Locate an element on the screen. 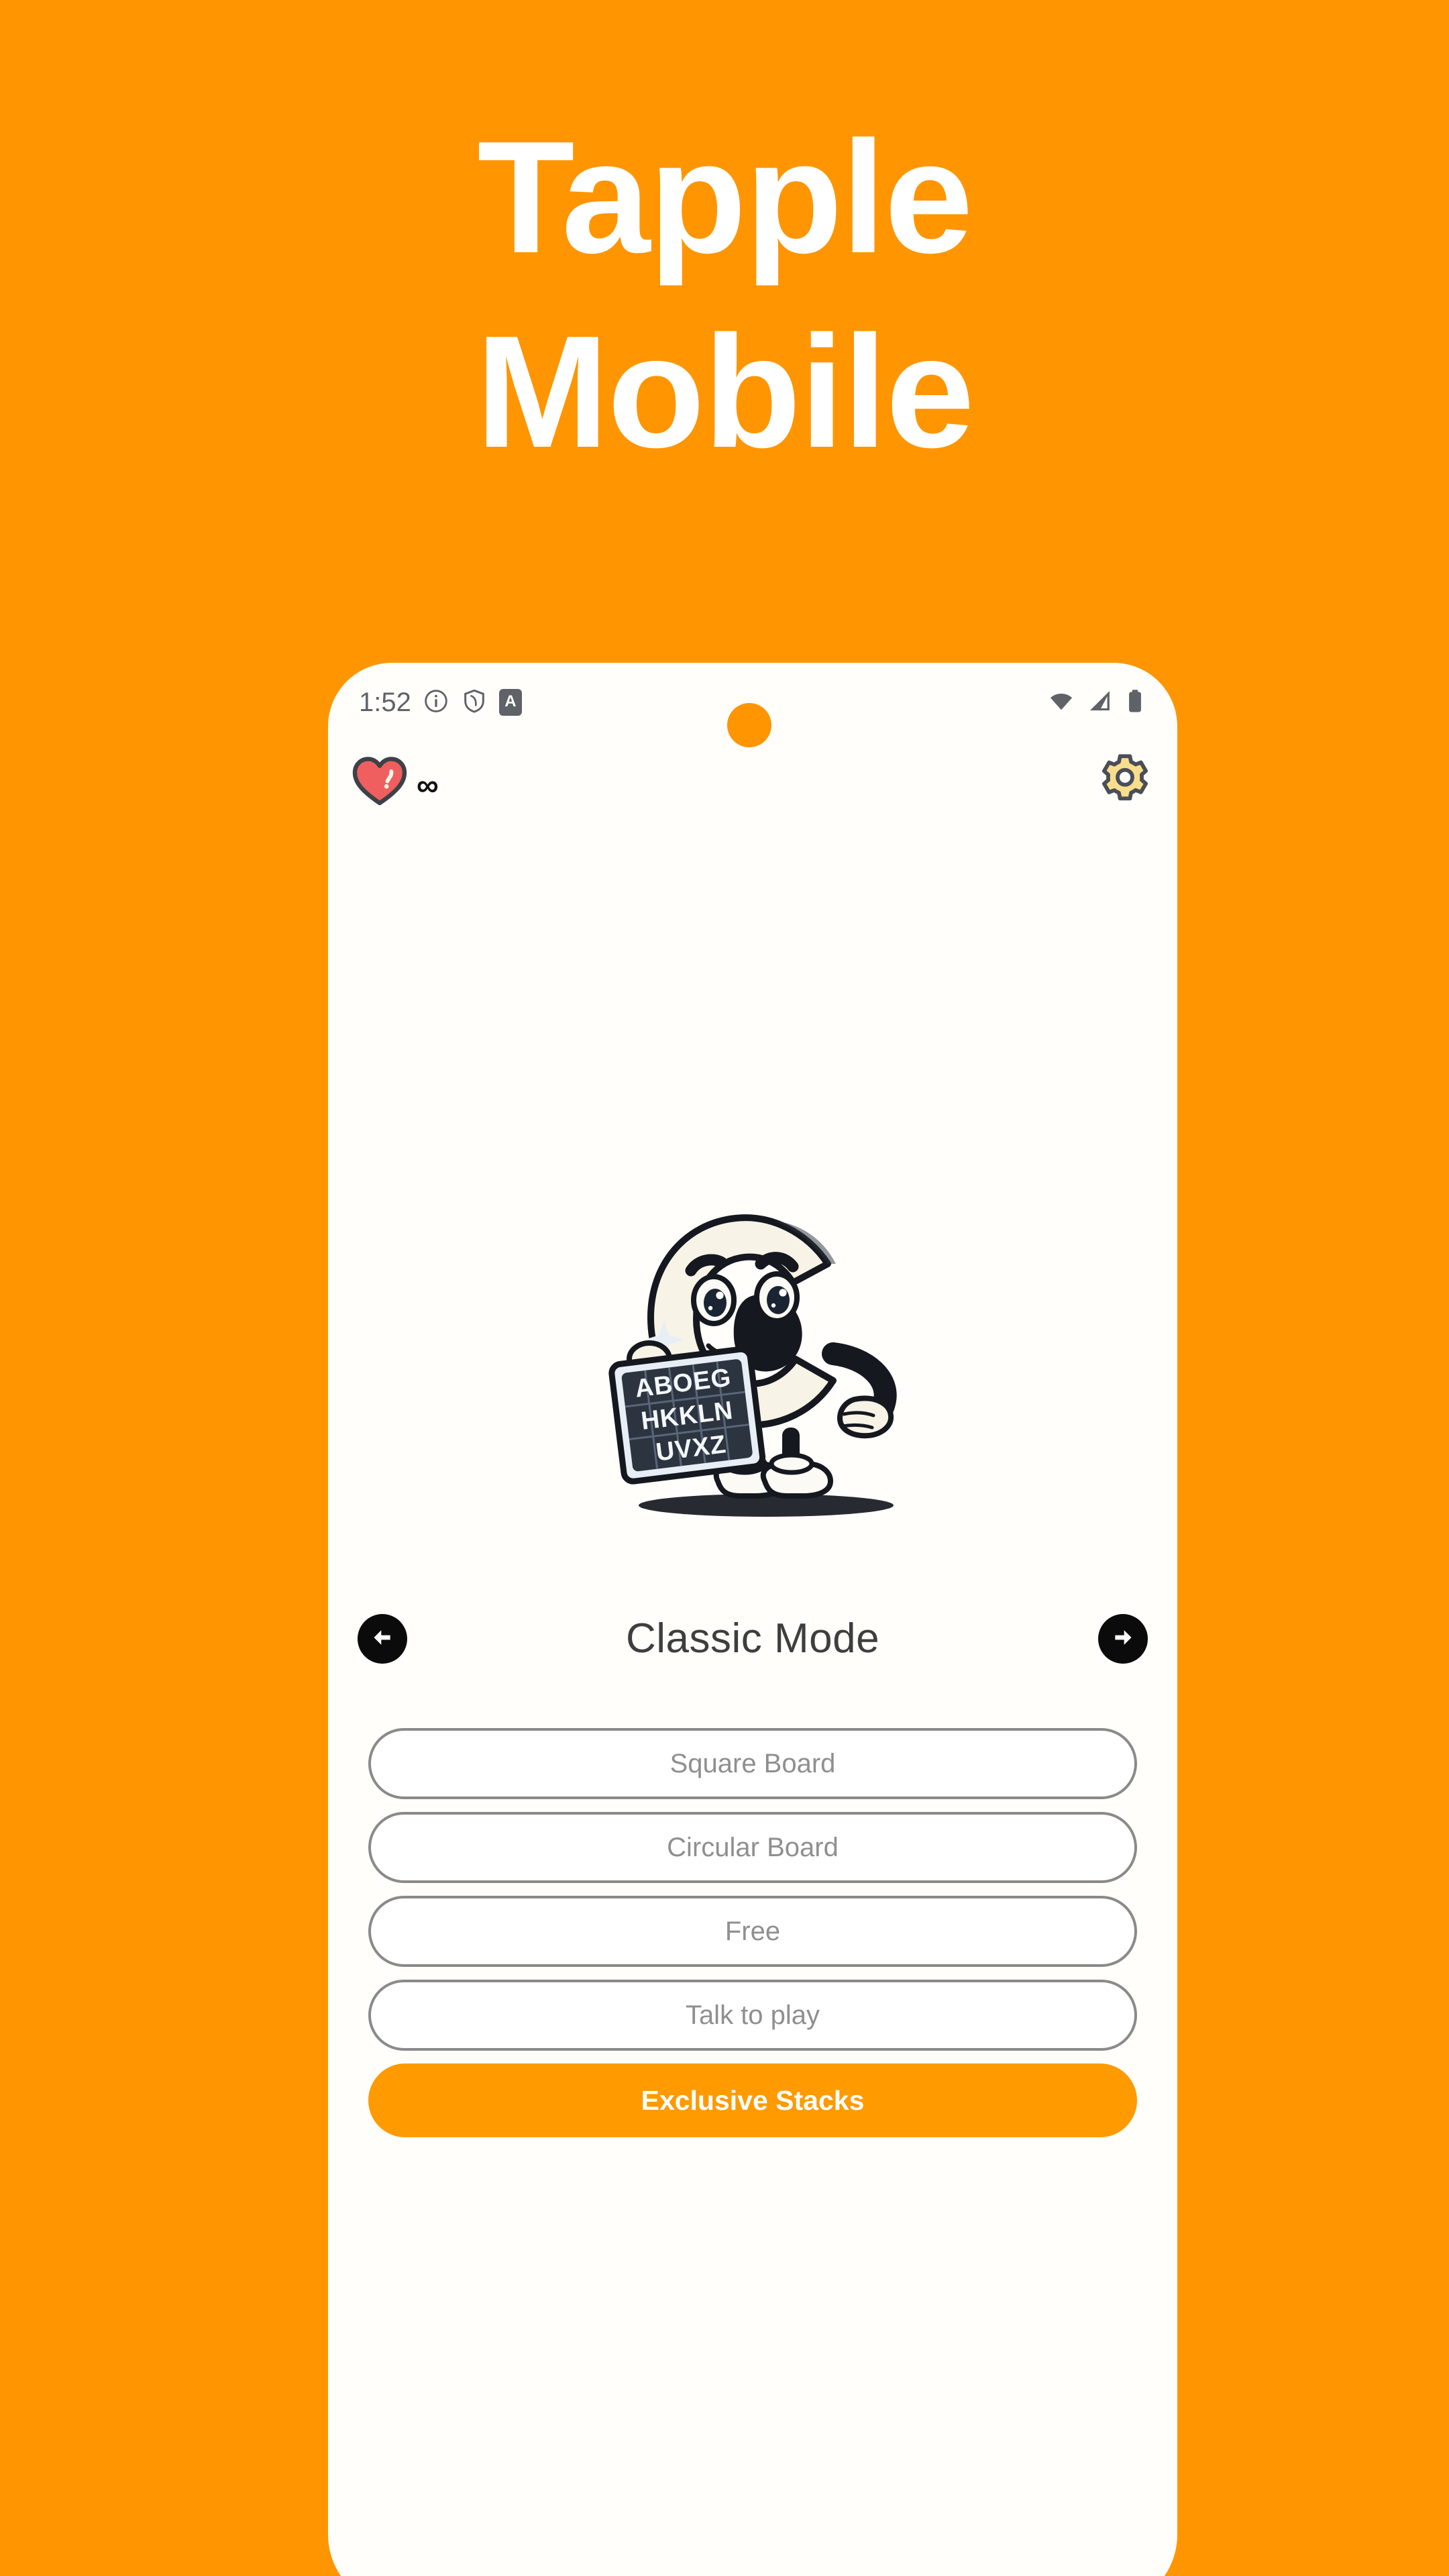  arrow-left-icon is located at coordinates (382, 1639).